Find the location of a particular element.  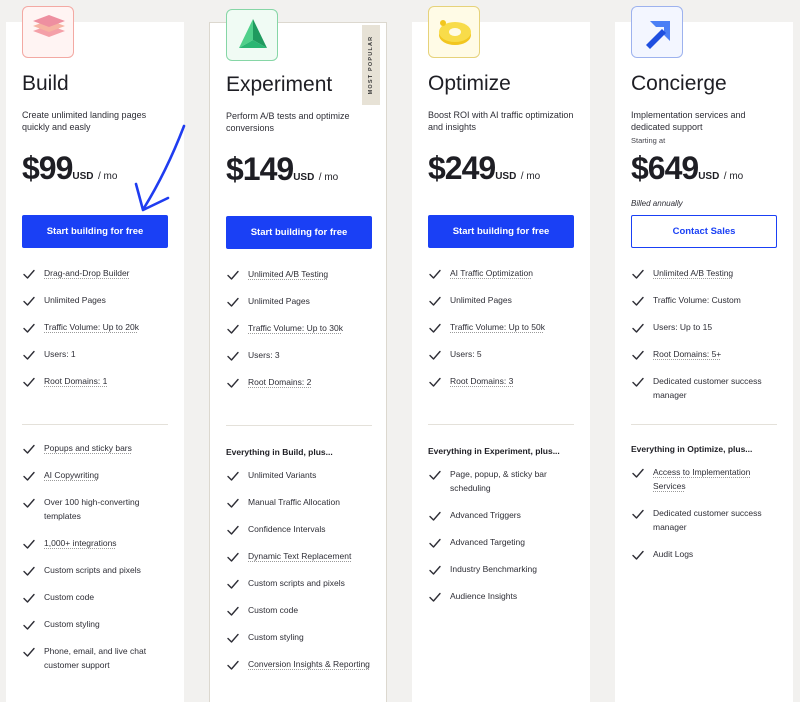

feature-item: Page, popup, & sticky bar scheduling is located at coordinates (504, 481).